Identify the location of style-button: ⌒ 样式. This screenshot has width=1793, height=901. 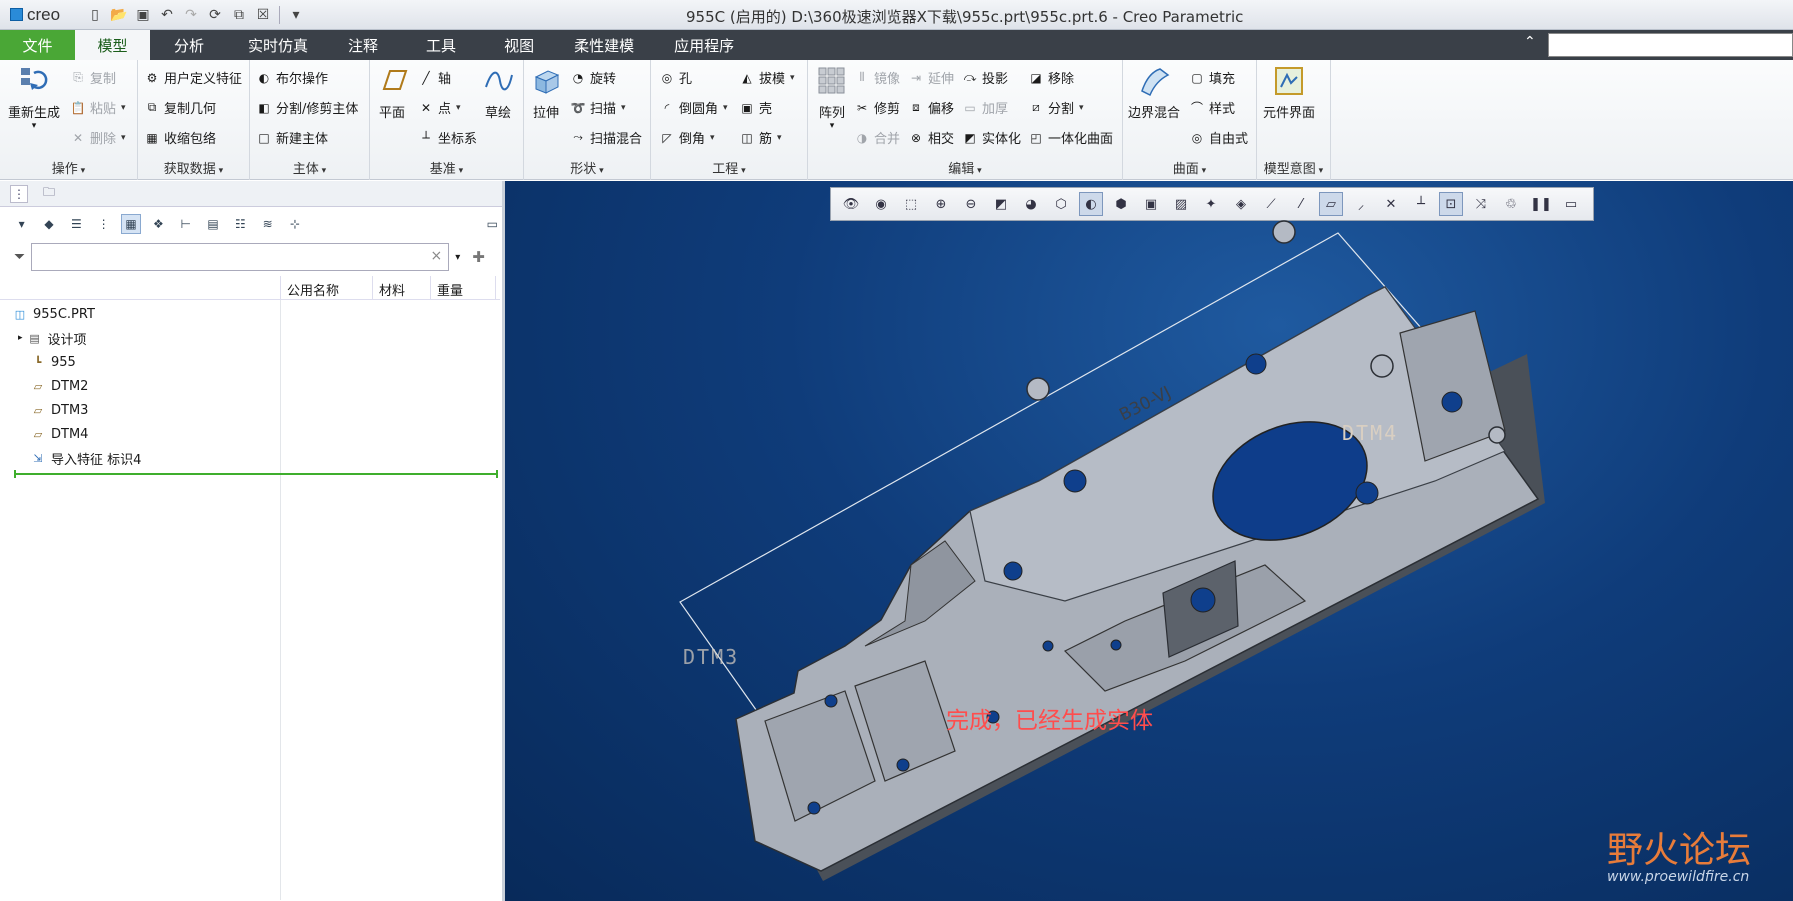
(1212, 107).